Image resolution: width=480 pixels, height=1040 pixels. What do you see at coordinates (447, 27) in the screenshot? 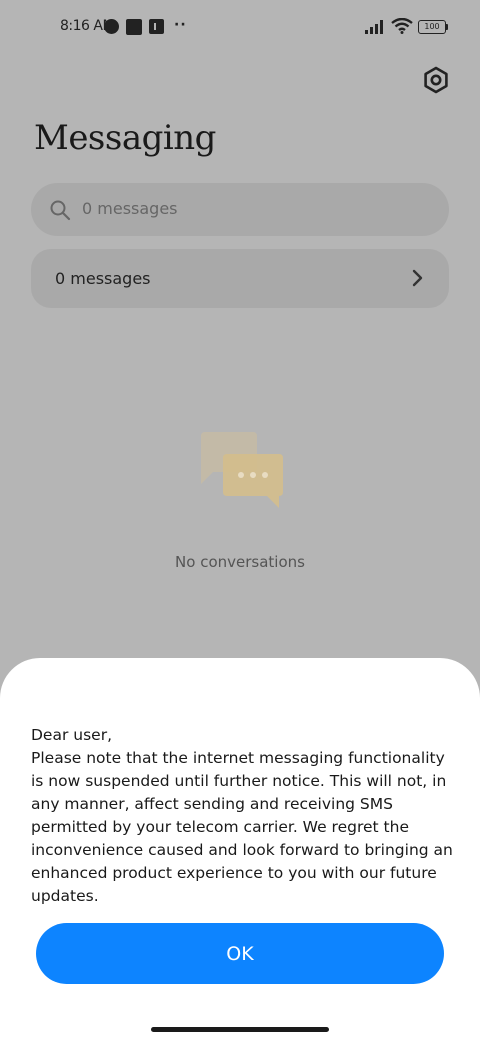
I see `battery-tip` at bounding box center [447, 27].